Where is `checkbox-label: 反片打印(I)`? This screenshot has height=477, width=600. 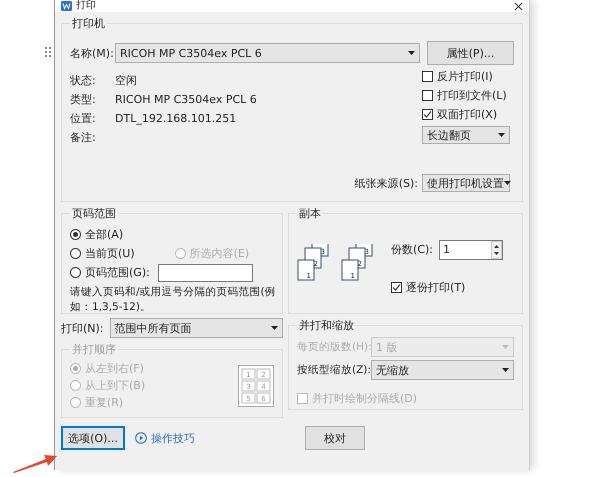
checkbox-label: 反片打印(I) is located at coordinates (465, 76).